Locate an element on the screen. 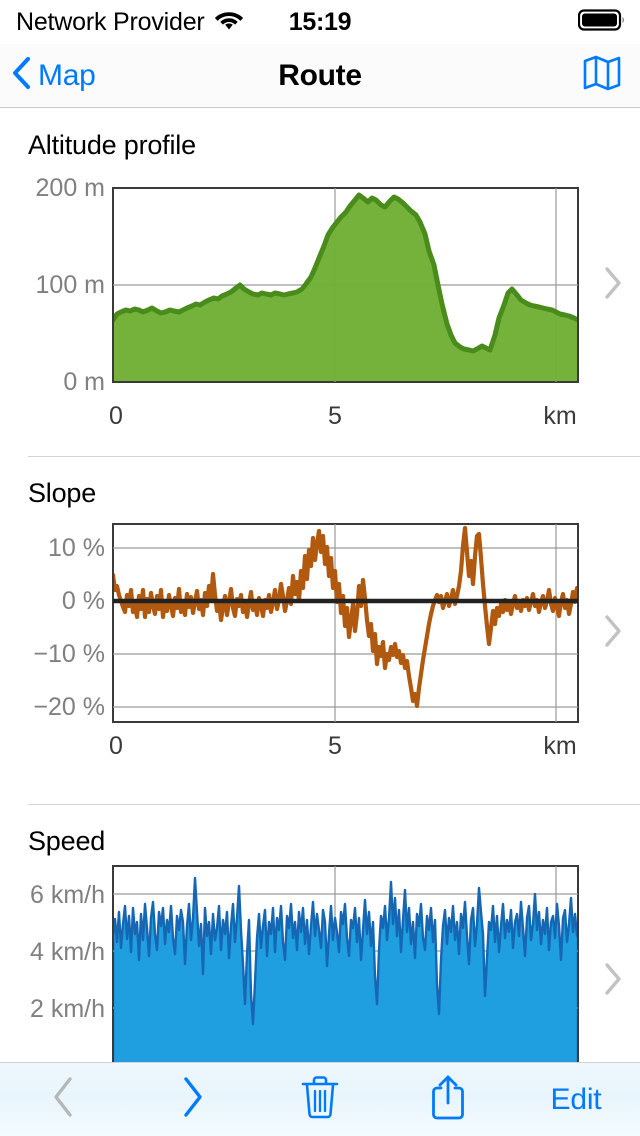 Image resolution: width=640 pixels, height=1136 pixels. svg-text: 0 % is located at coordinates (83, 601).